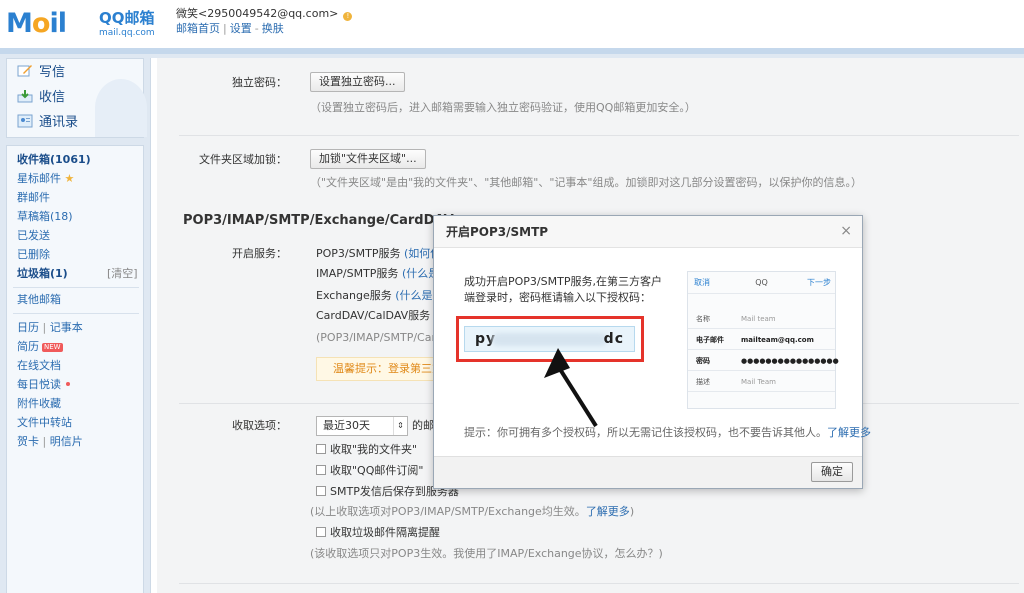  What do you see at coordinates (45, 217) in the screenshot?
I see `folder-drafts: 草稿箱(18)` at bounding box center [45, 217].